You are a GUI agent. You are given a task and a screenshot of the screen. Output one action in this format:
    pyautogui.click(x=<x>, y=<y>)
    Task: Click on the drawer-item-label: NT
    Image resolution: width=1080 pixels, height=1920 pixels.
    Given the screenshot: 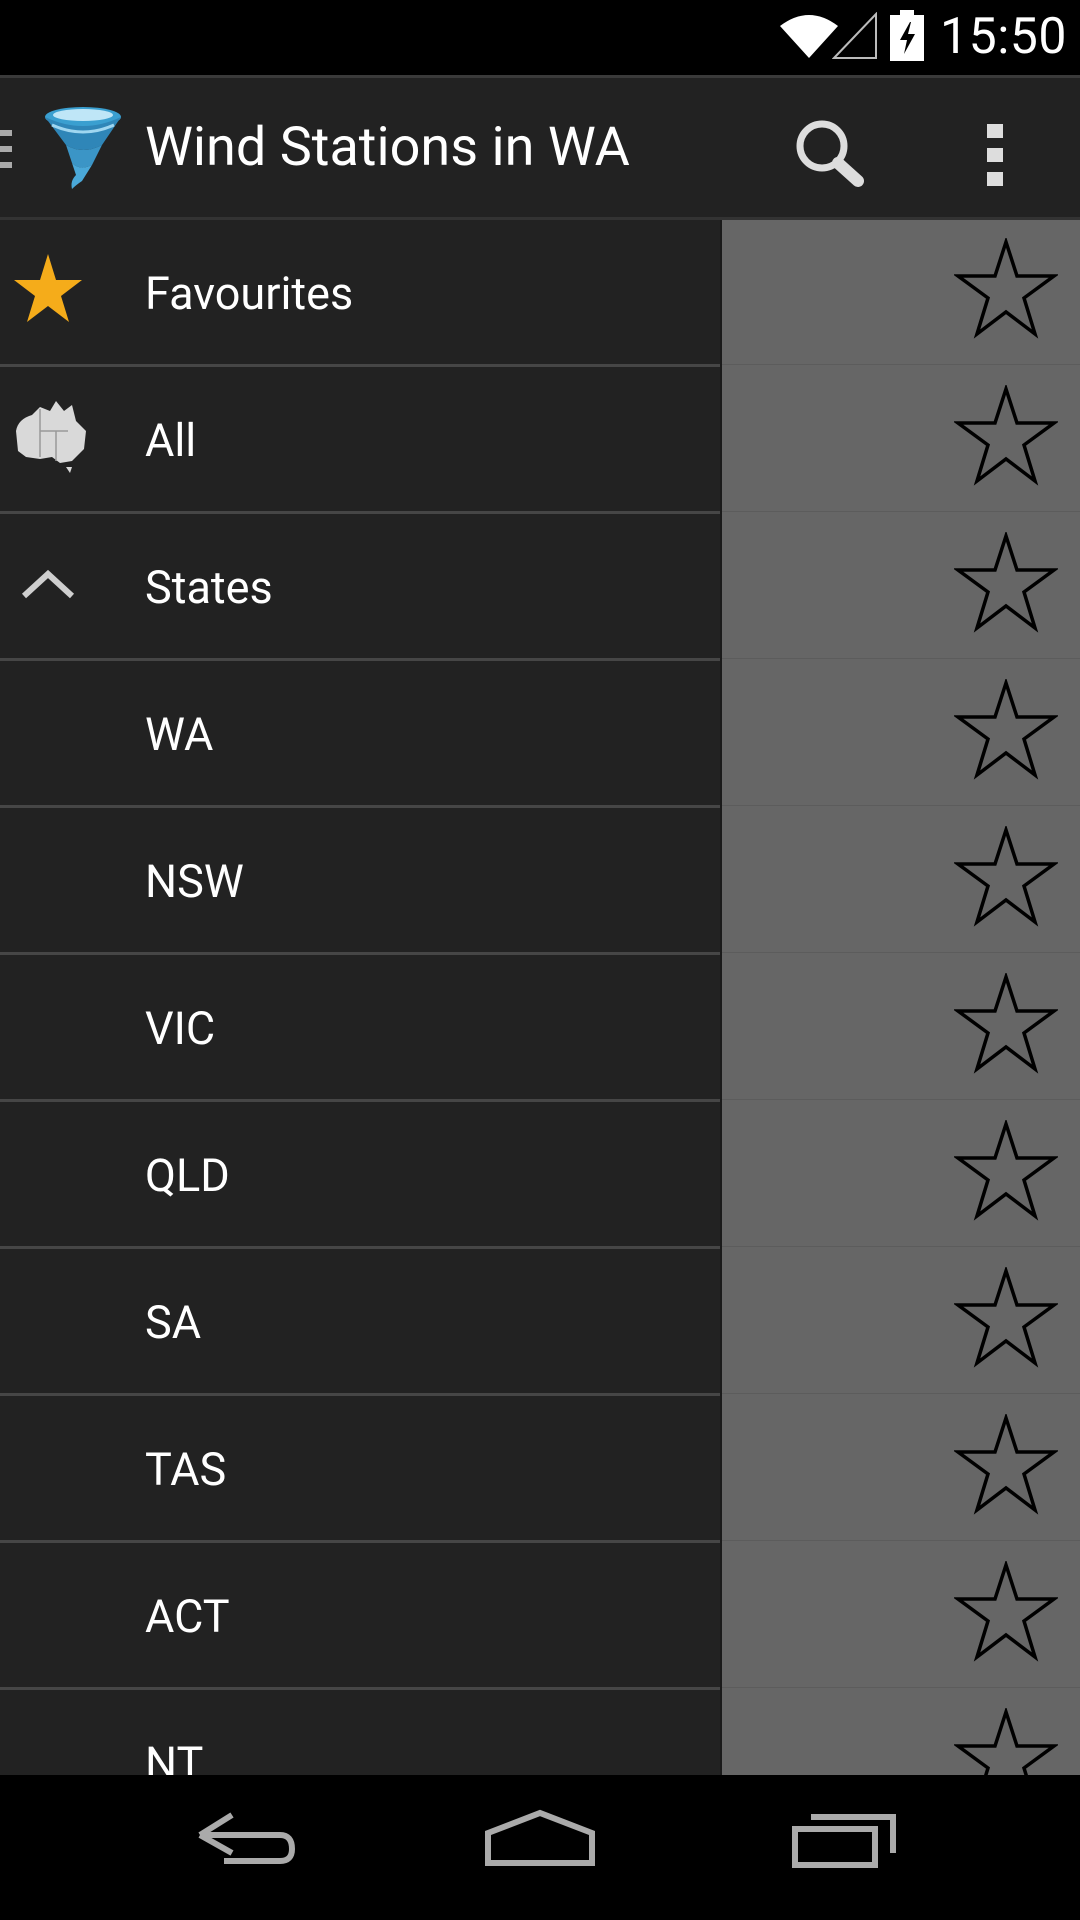 What is the action you would take?
    pyautogui.click(x=174, y=1756)
    